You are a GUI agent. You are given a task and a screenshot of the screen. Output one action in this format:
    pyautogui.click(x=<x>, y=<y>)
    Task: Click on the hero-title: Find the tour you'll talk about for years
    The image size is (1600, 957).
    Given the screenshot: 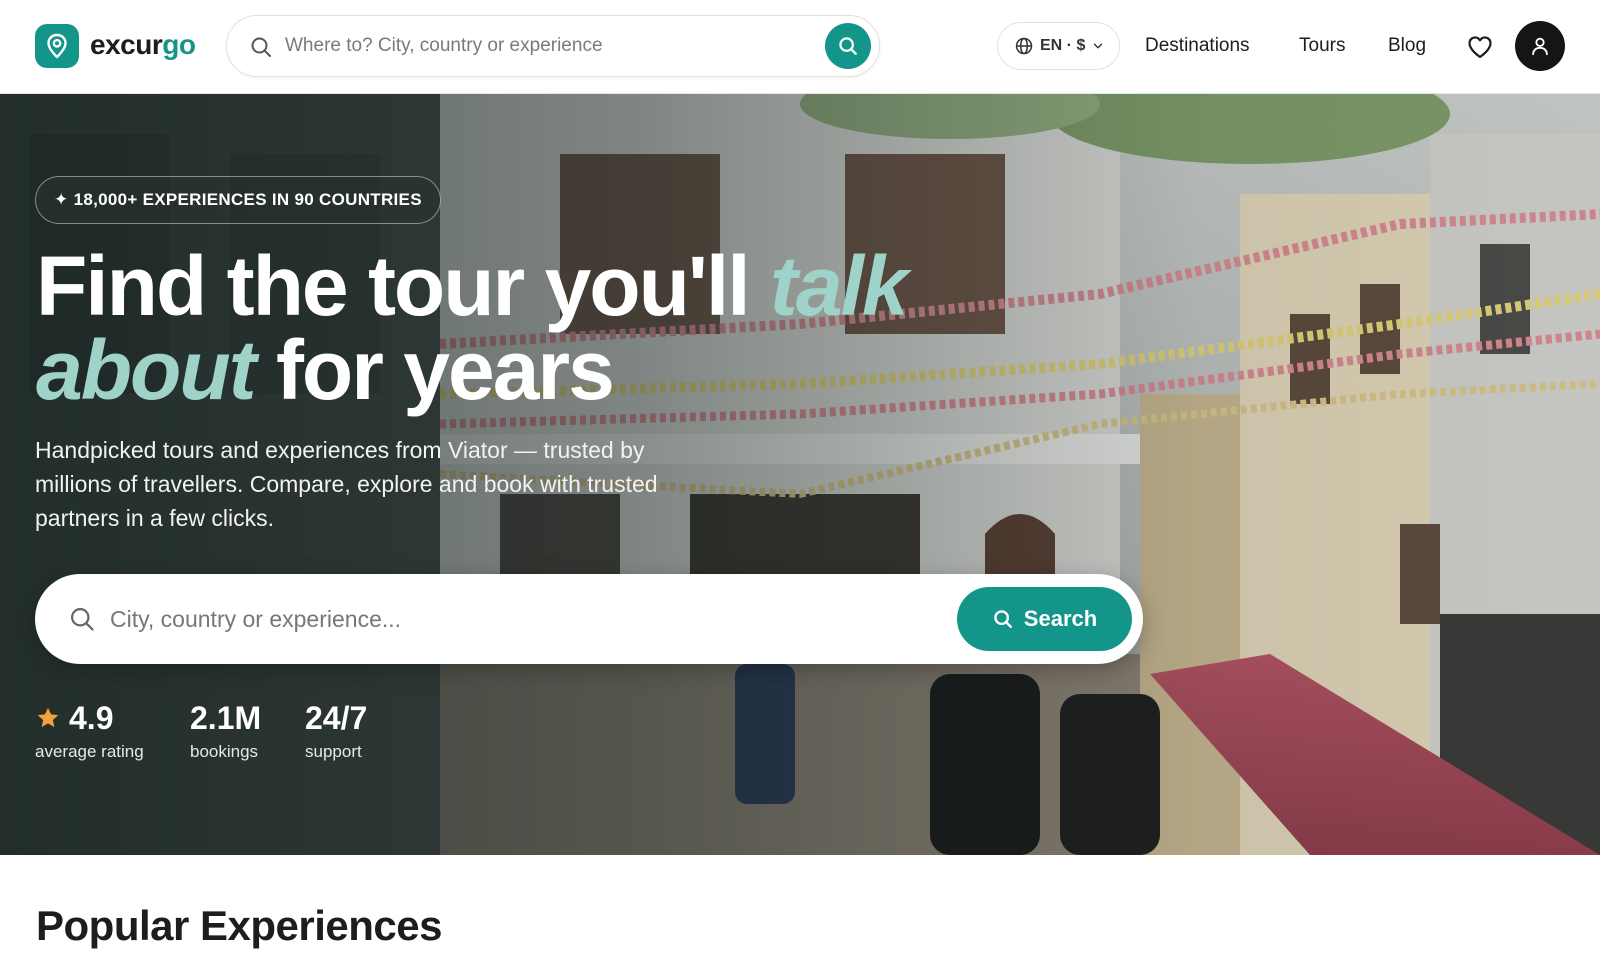 What is the action you would take?
    pyautogui.click(x=536, y=328)
    